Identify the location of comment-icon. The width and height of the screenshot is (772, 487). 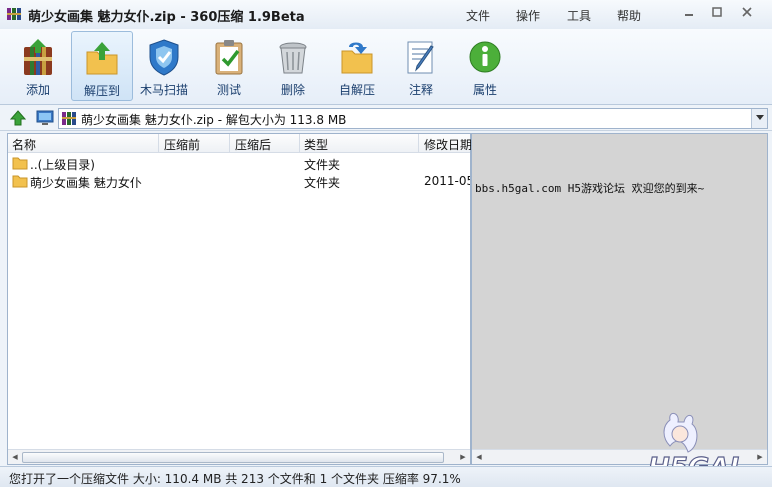
(420, 57).